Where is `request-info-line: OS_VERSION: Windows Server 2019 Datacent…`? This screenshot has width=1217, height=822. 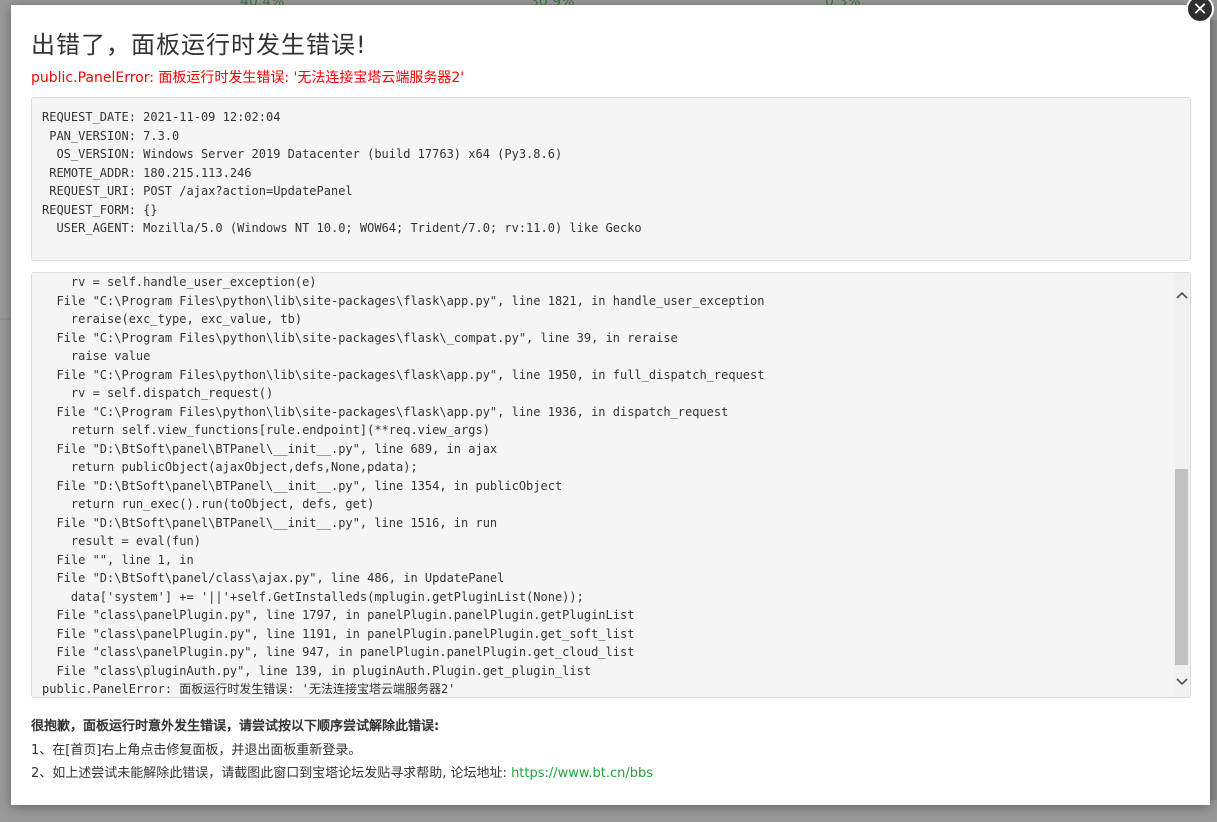 request-info-line: OS_VERSION: Windows Server 2019 Datacent… is located at coordinates (302, 154).